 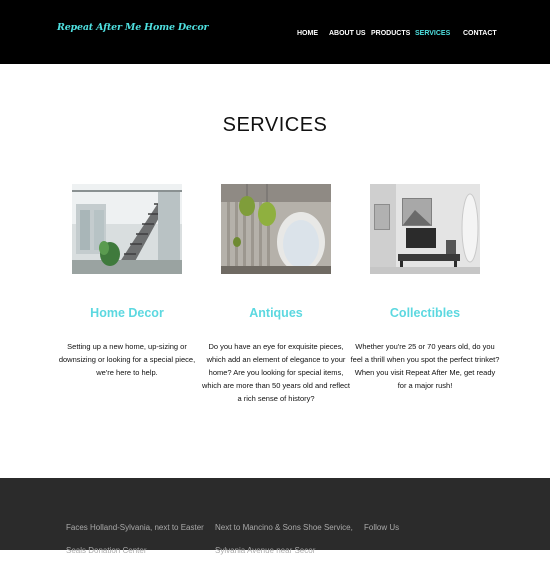 I want to click on collectibles-photo, so click(x=425, y=229).